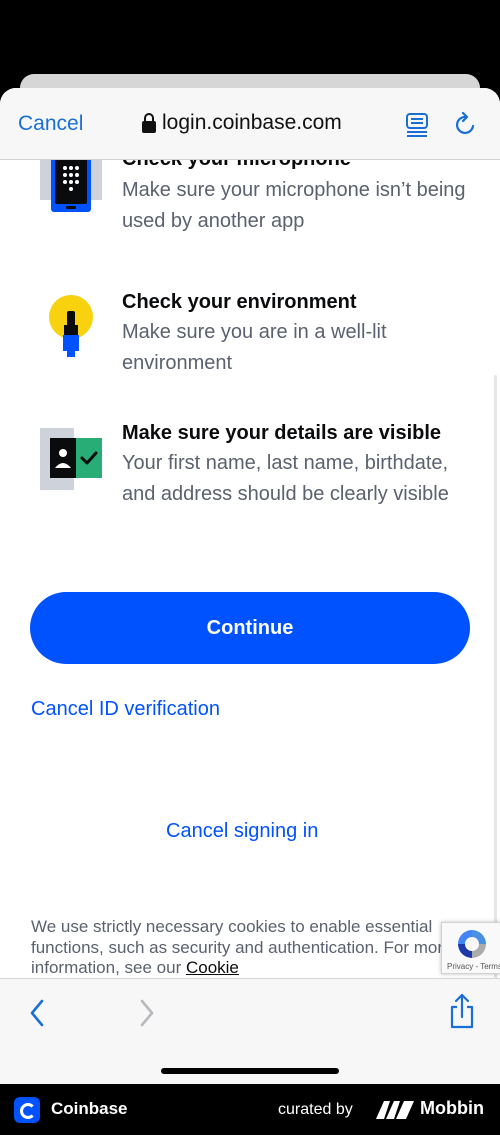  Describe the element at coordinates (149, 123) in the screenshot. I see `lock-icon` at that location.